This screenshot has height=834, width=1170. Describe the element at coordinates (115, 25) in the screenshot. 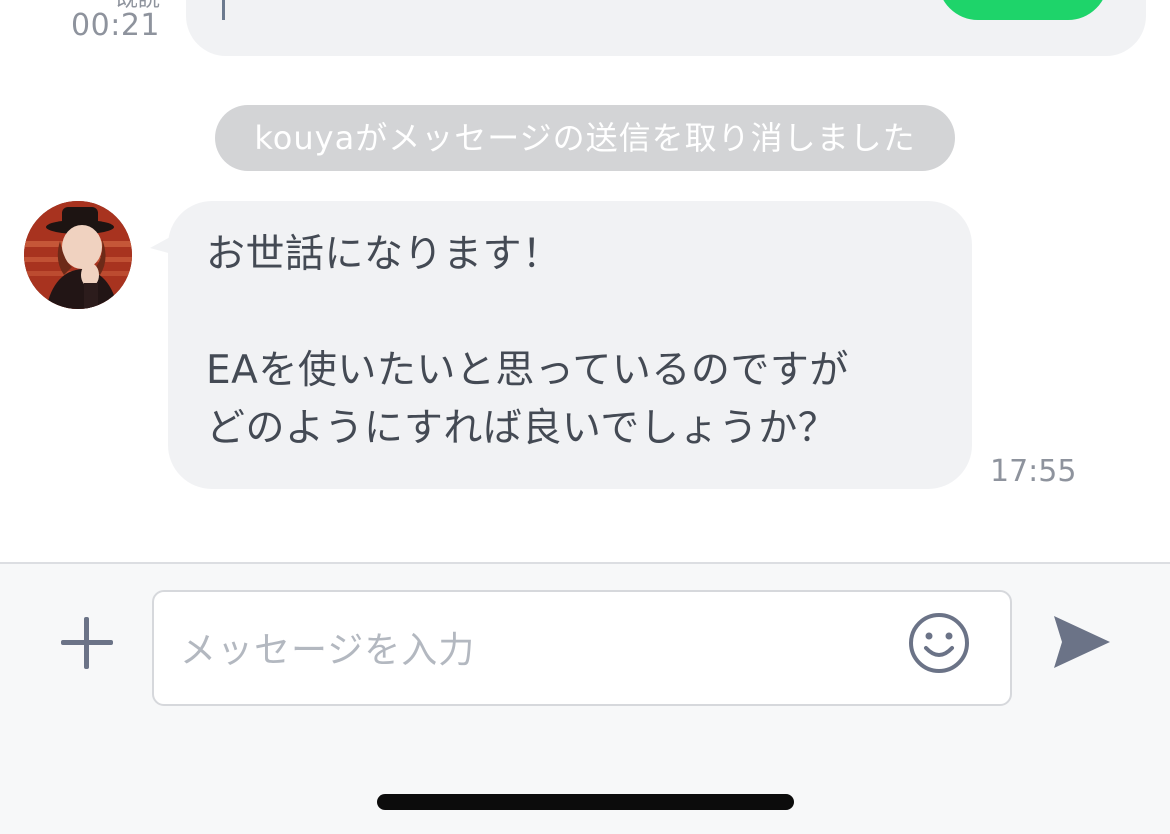

I see `previous-message-time: 00:21` at that location.